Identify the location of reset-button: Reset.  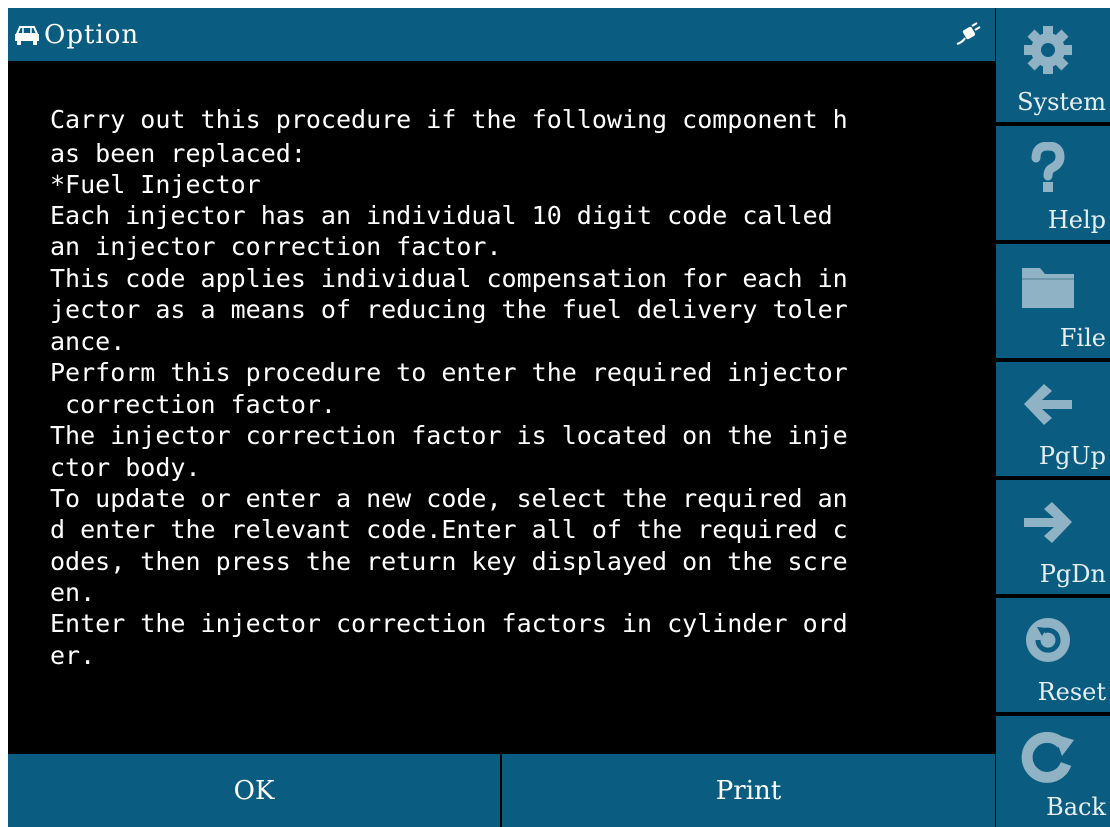
(1053, 655).